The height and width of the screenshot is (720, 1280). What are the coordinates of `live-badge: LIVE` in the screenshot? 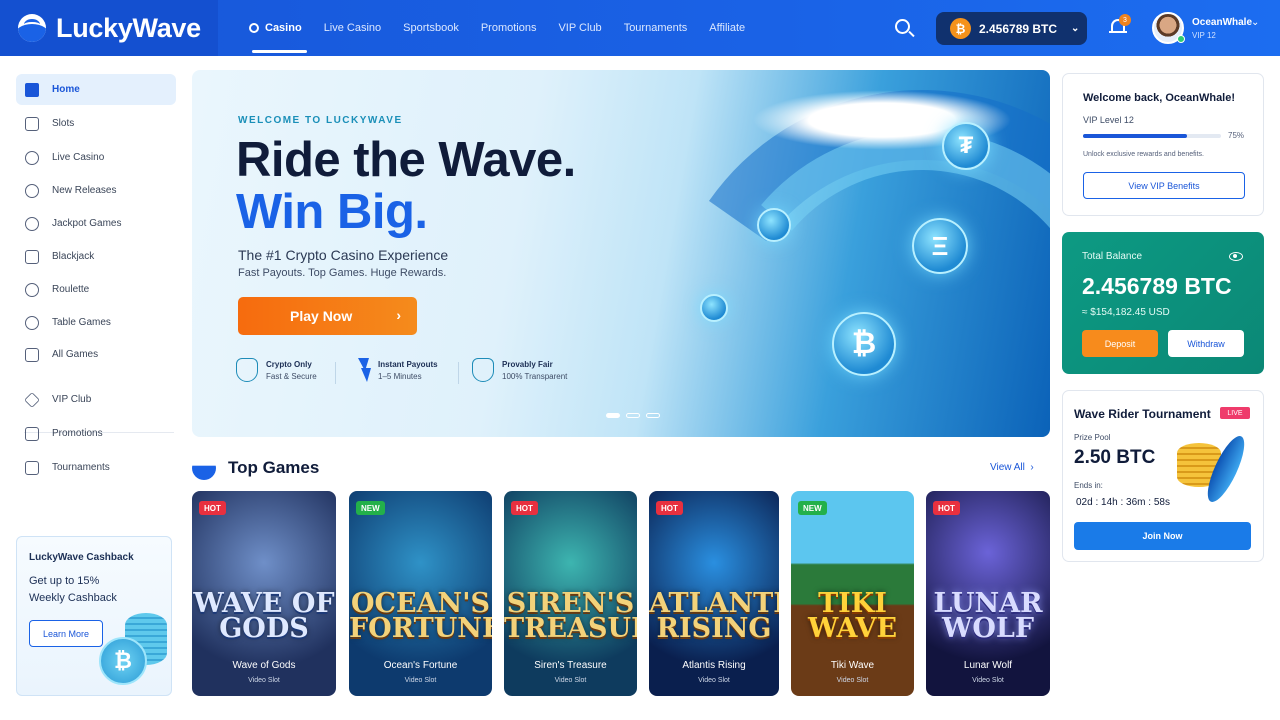 It's located at (1235, 413).